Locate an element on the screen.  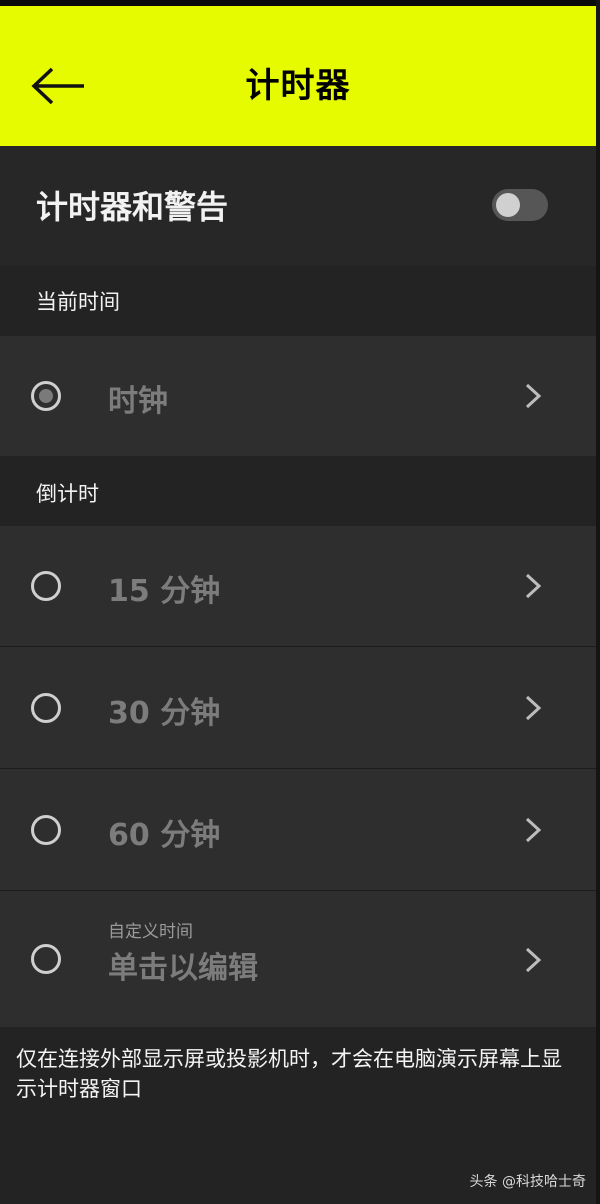
app-header: 计时器 is located at coordinates (298, 76).